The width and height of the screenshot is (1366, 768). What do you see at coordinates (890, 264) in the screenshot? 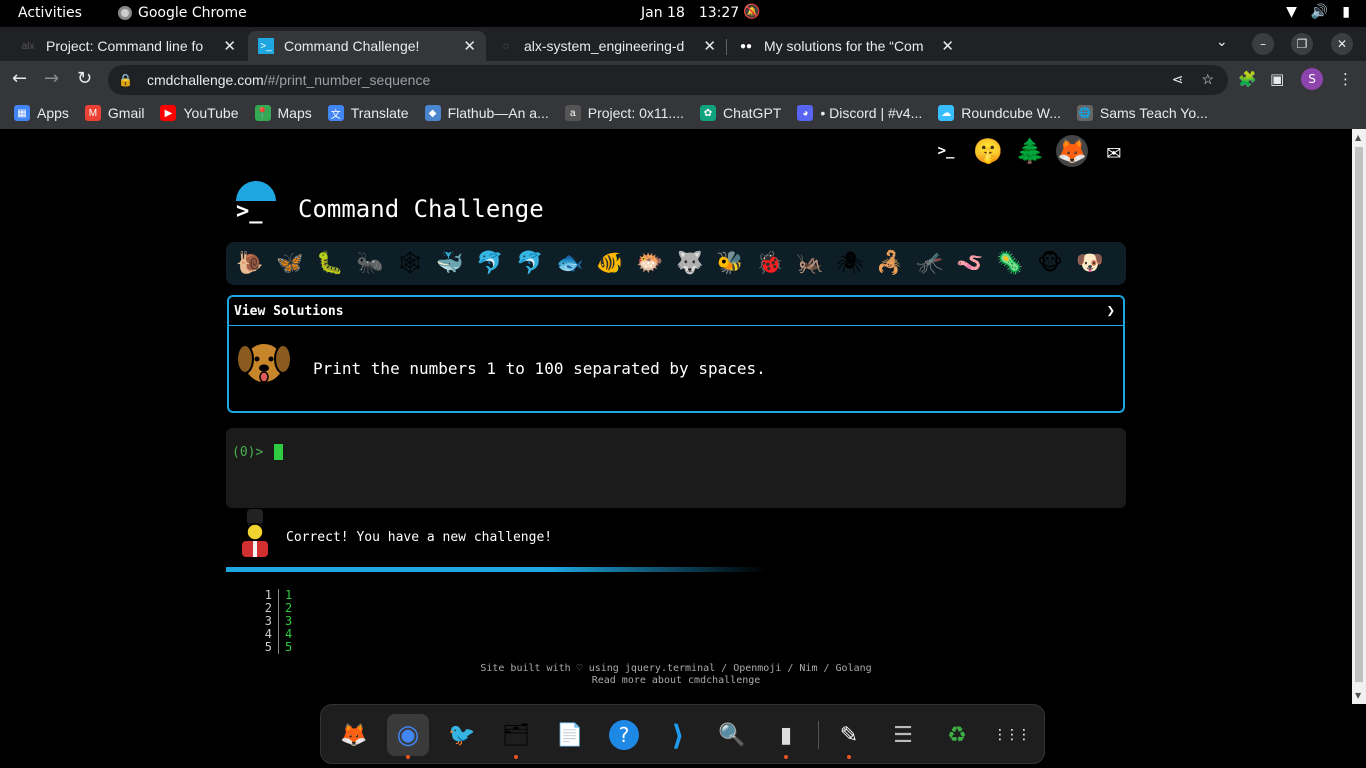
I see `challenge-animal-icon: 🦂` at bounding box center [890, 264].